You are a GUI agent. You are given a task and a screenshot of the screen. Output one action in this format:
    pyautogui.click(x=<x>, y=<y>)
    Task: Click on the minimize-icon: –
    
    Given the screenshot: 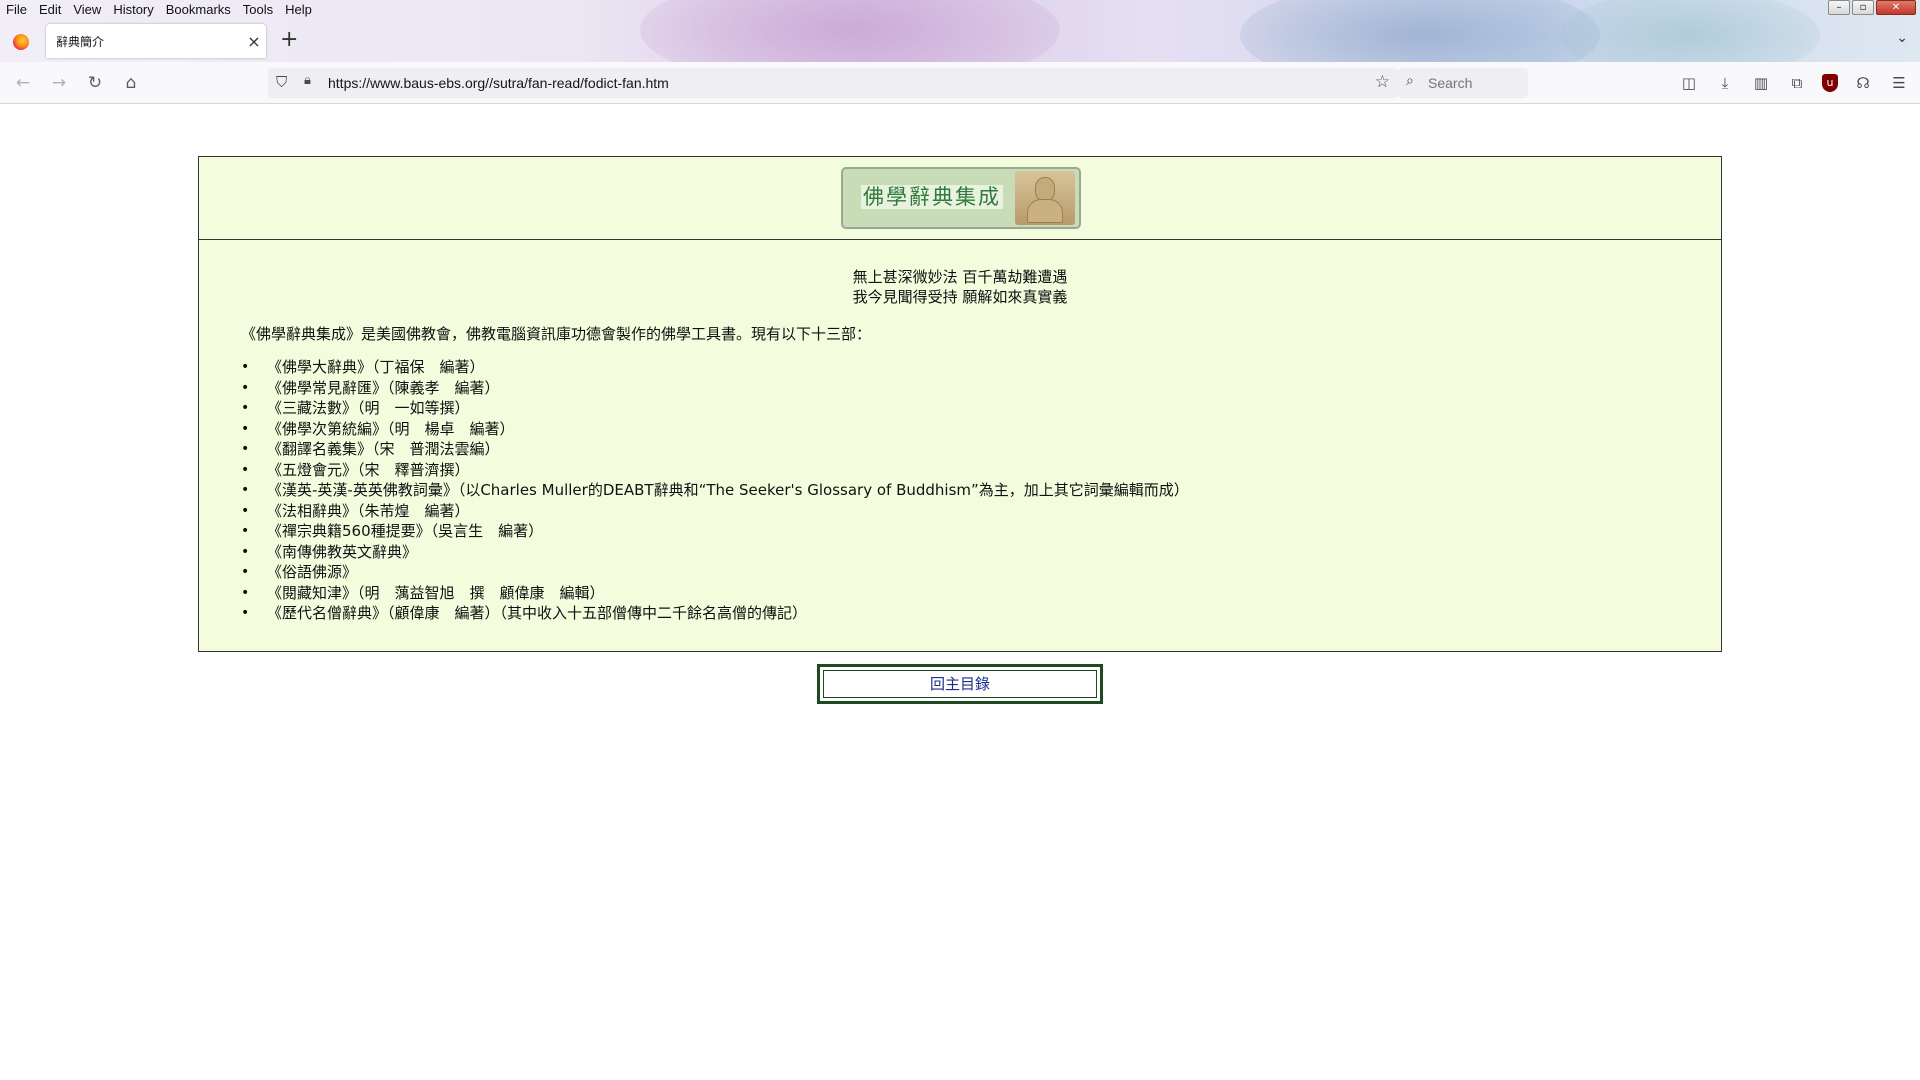 What is the action you would take?
    pyautogui.click(x=1839, y=7)
    